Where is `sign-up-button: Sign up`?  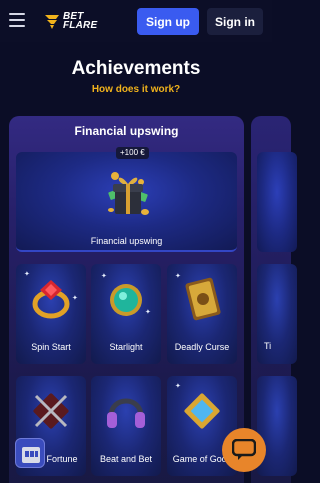
sign-up-button: Sign up is located at coordinates (168, 21).